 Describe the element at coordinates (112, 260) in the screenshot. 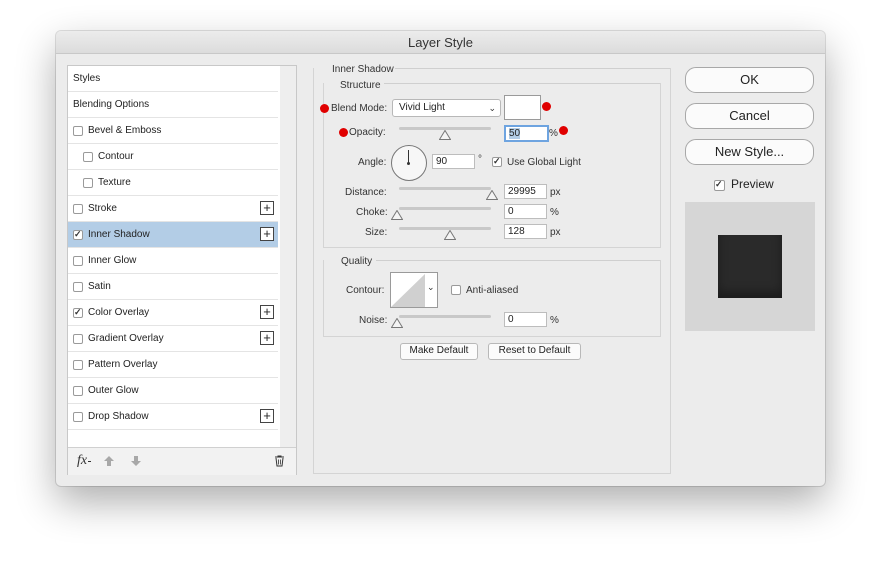

I see `style-list-label: Inner Glow` at that location.